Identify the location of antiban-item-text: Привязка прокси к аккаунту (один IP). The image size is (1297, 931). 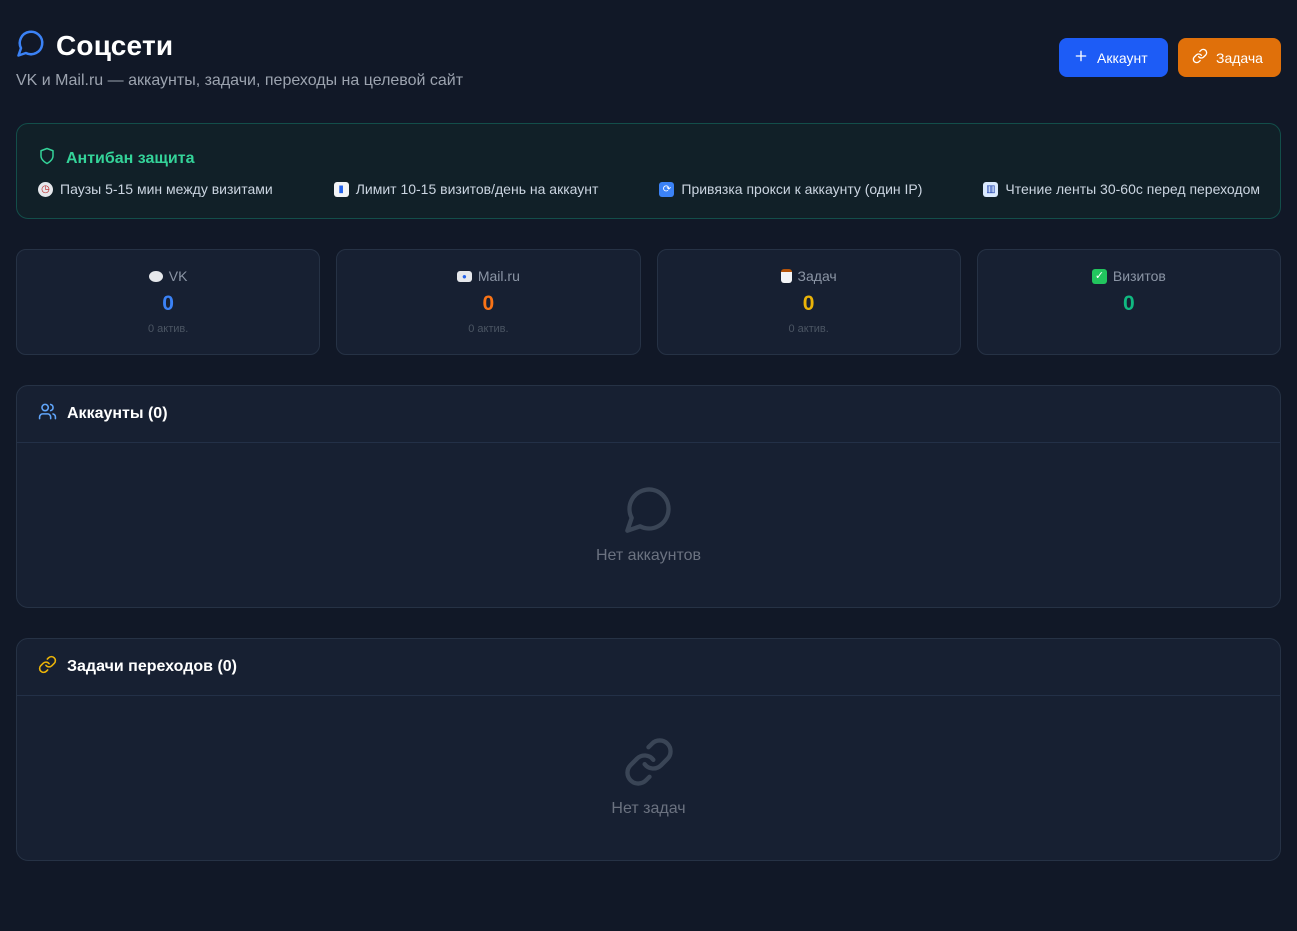
(802, 189).